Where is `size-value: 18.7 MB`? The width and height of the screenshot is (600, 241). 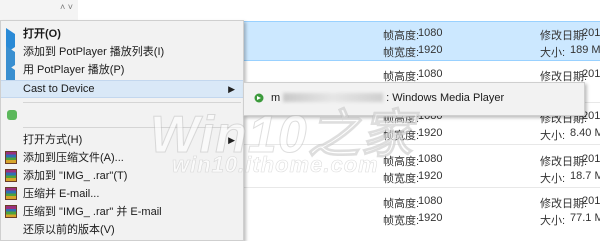 size-value: 18.7 MB is located at coordinates (585, 176).